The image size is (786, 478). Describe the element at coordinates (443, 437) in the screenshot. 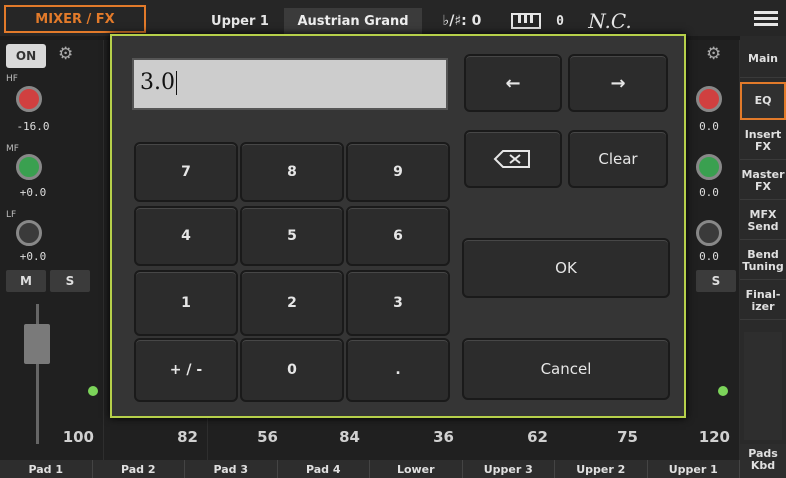

I see `volume-value: 36` at that location.